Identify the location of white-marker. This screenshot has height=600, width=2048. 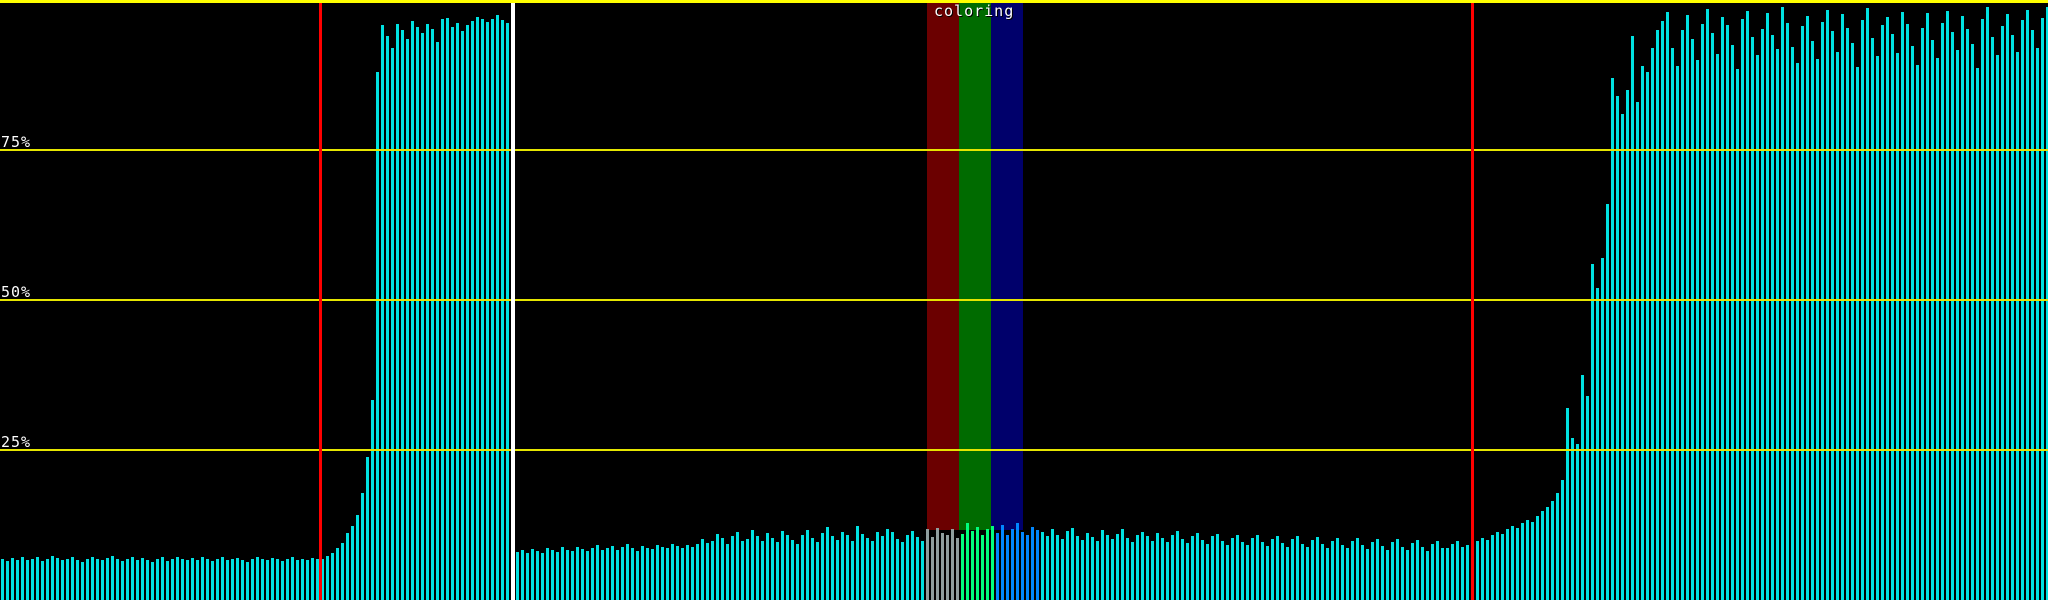
(513, 300).